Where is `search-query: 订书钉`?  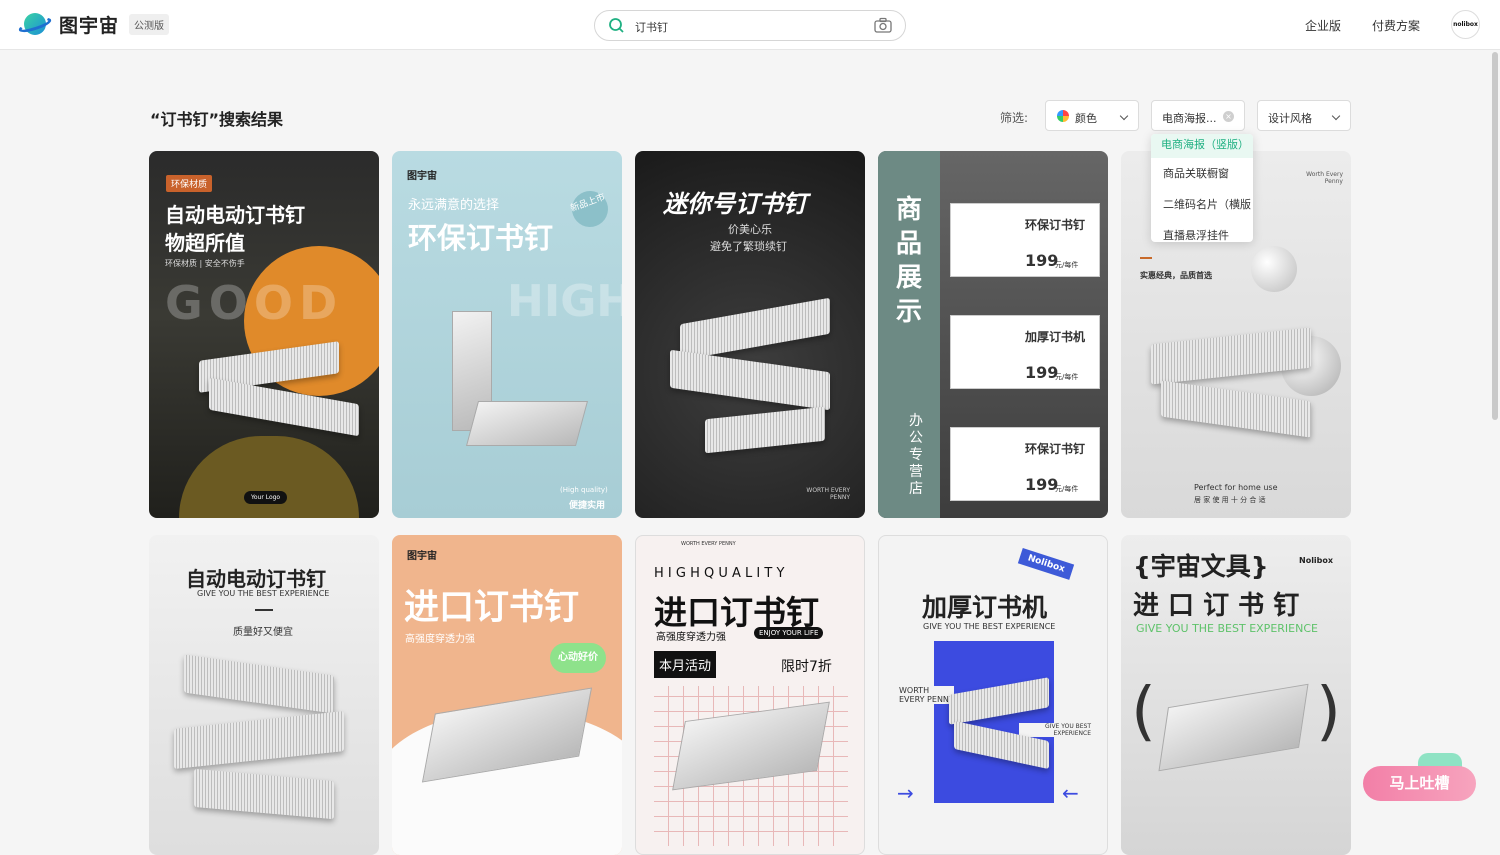 search-query: 订书钉 is located at coordinates (651, 27).